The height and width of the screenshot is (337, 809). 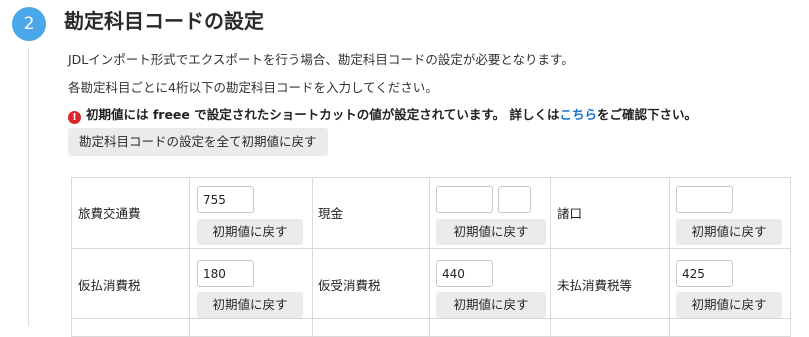 I want to click on section-title: 勘定科目コードの設定, so click(x=164, y=21).